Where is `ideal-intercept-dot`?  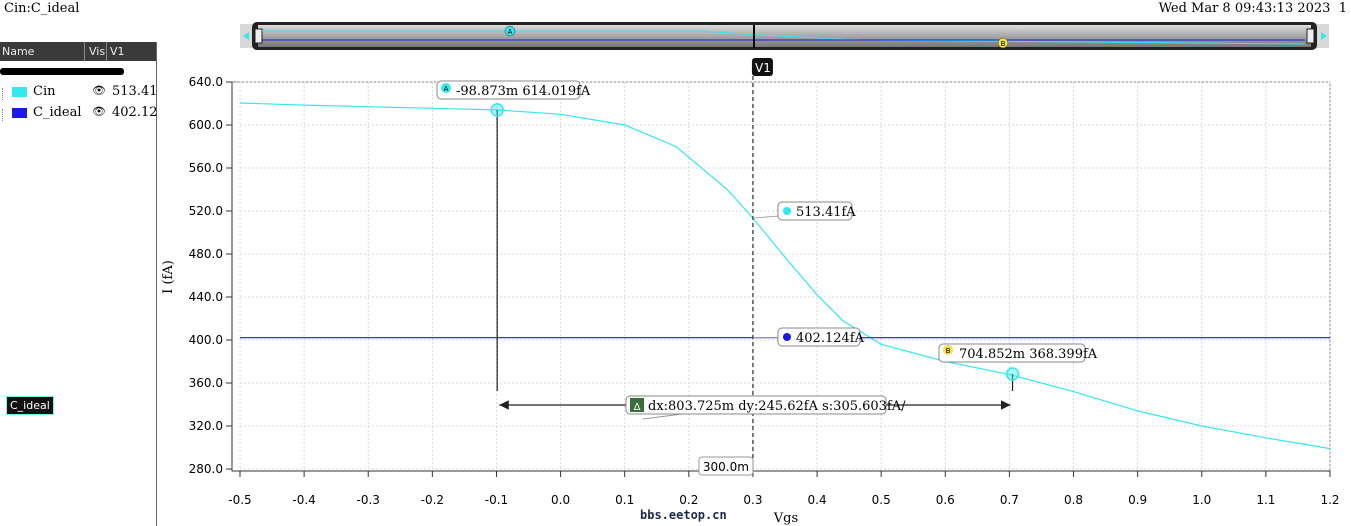 ideal-intercept-dot is located at coordinates (787, 337).